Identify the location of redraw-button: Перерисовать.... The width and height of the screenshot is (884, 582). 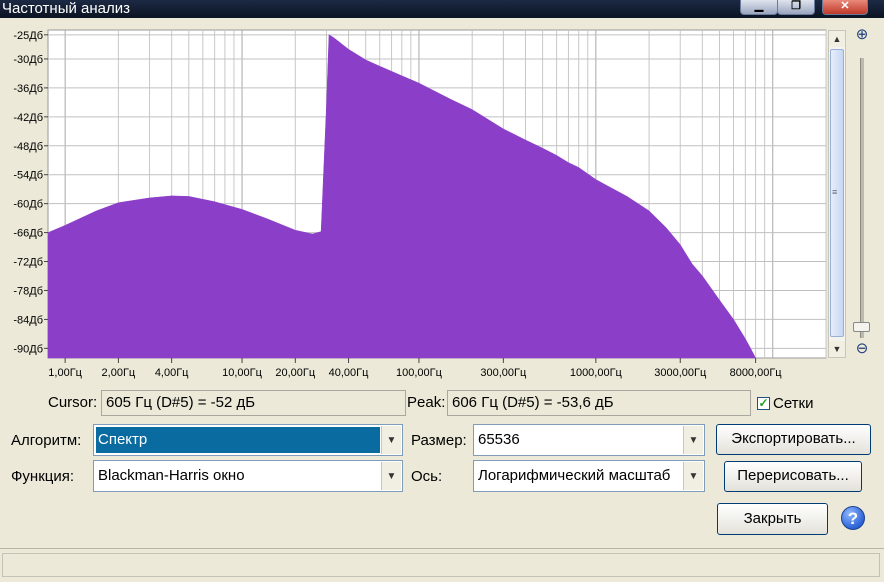
(793, 476).